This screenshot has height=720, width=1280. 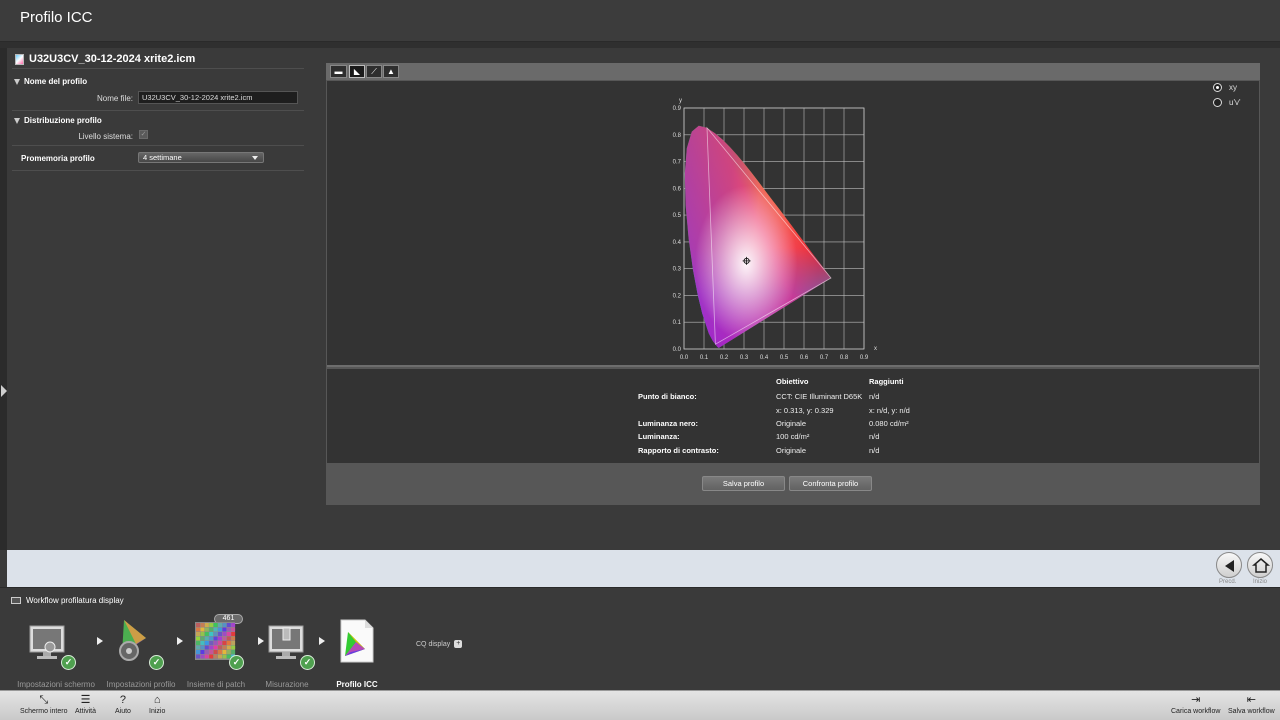 I want to click on cq-add-icon: +, so click(x=458, y=644).